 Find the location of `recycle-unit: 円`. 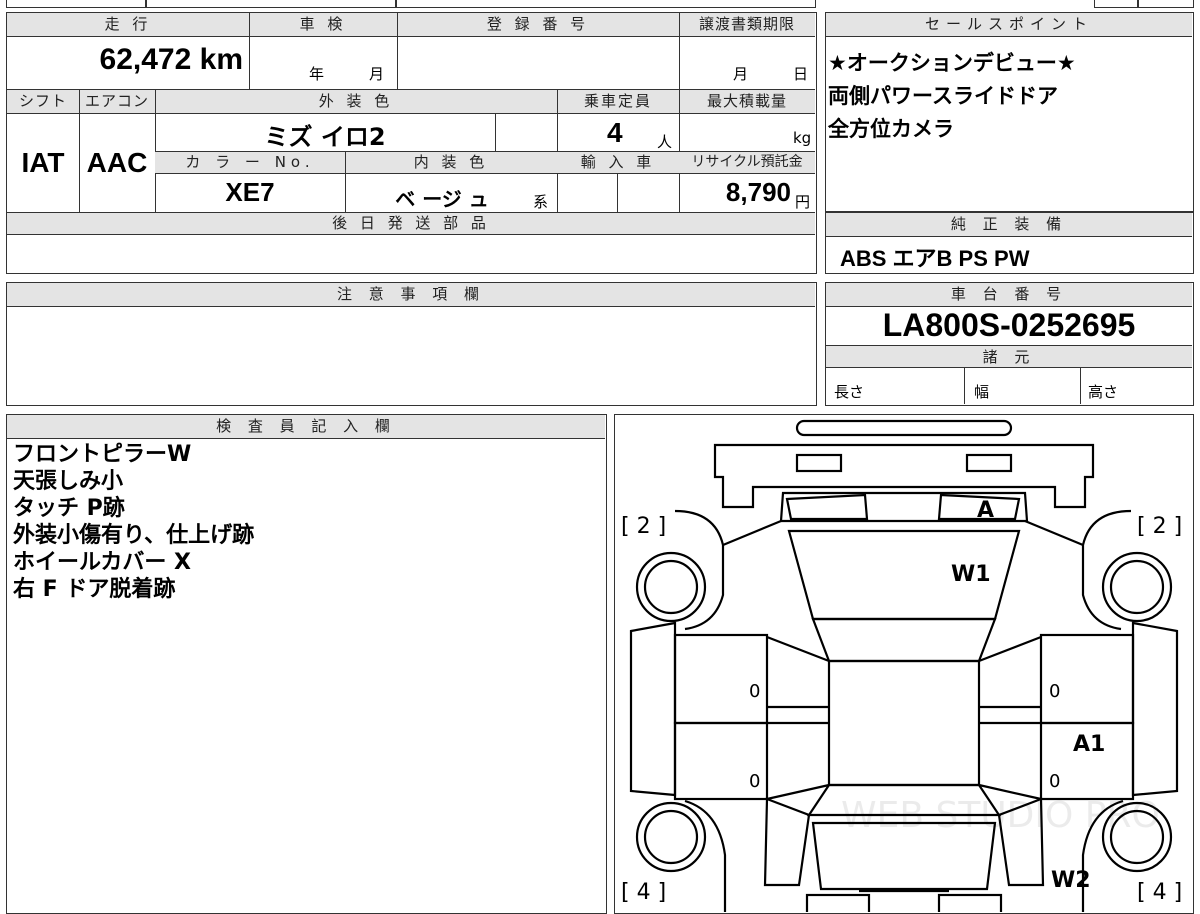

recycle-unit: 円 is located at coordinates (803, 202).